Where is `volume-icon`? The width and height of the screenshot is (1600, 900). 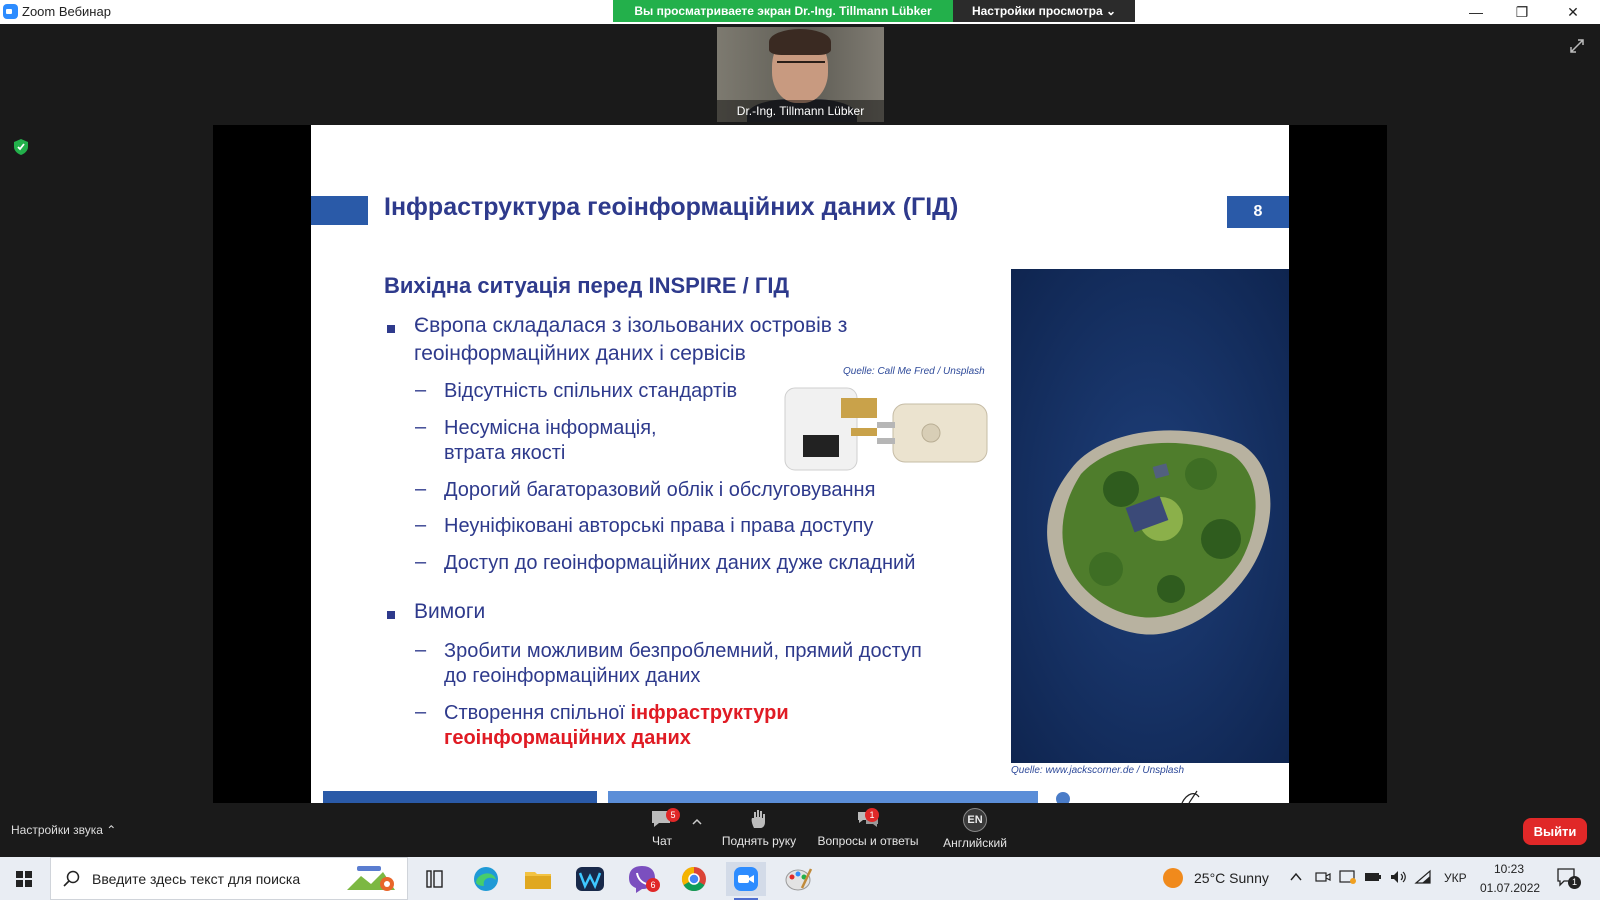
volume-icon is located at coordinates (1398, 877).